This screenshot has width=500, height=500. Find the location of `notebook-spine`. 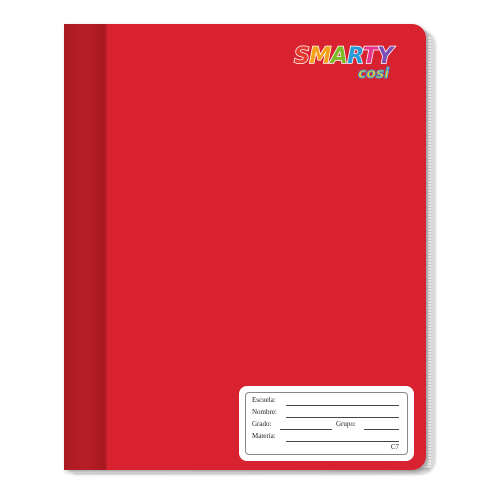

notebook-spine is located at coordinates (84, 247).